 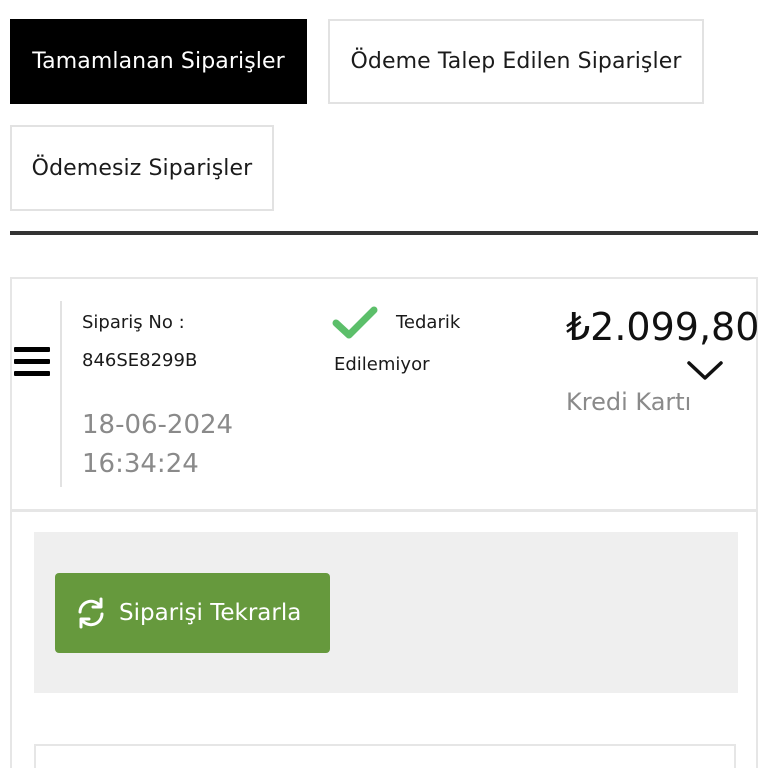 What do you see at coordinates (210, 613) in the screenshot?
I see `reorder-button-label: Siparişi Tekrarla` at bounding box center [210, 613].